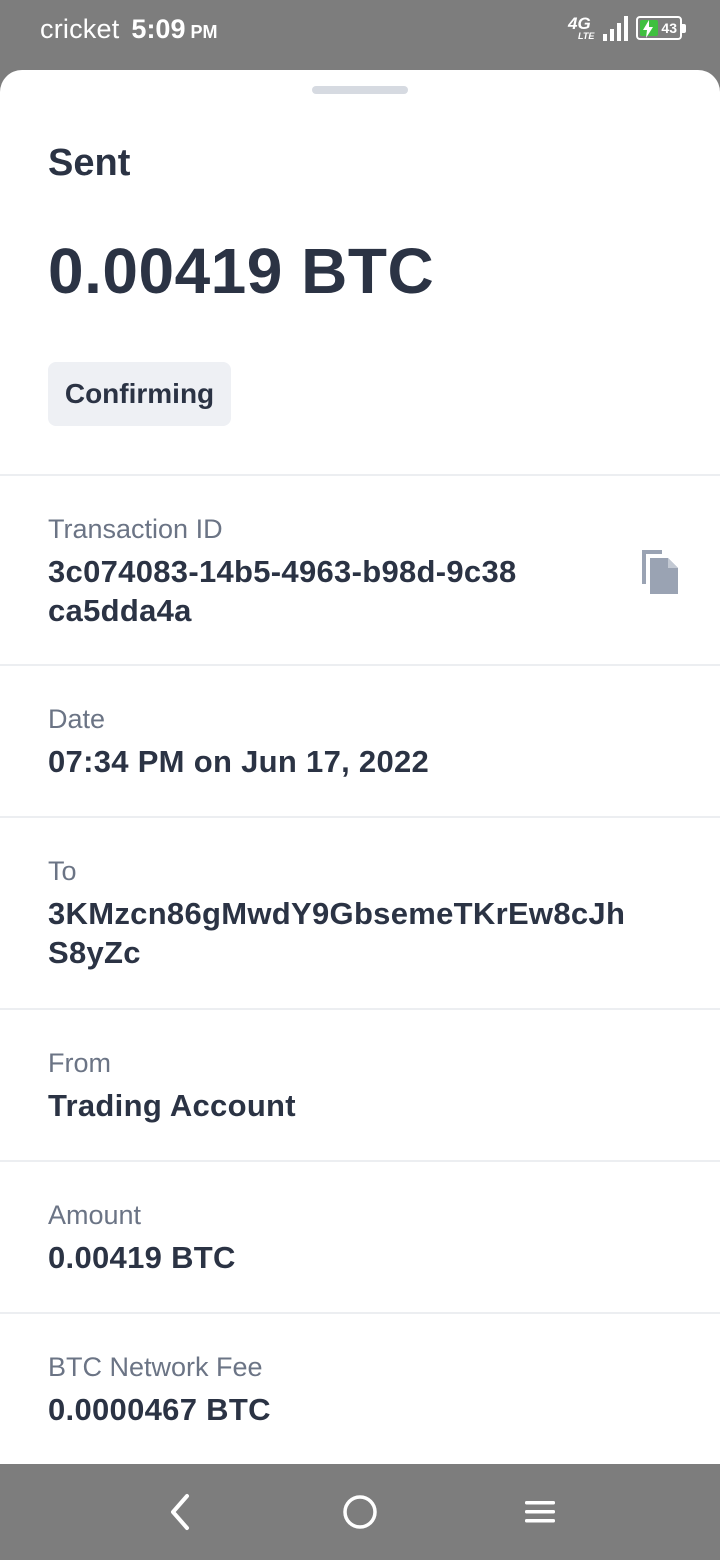  What do you see at coordinates (360, 90) in the screenshot?
I see `sheet-grab-handle` at bounding box center [360, 90].